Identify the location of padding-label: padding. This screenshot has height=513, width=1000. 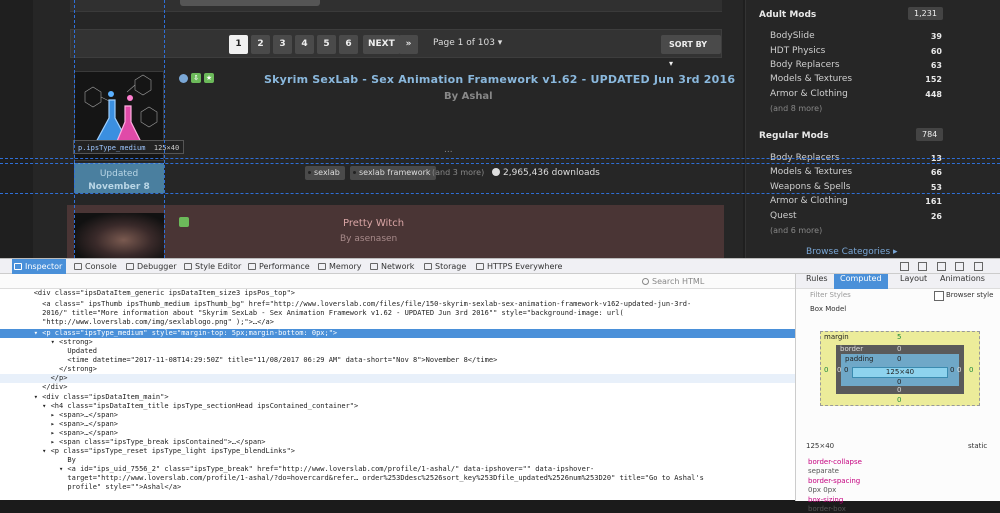
(859, 359).